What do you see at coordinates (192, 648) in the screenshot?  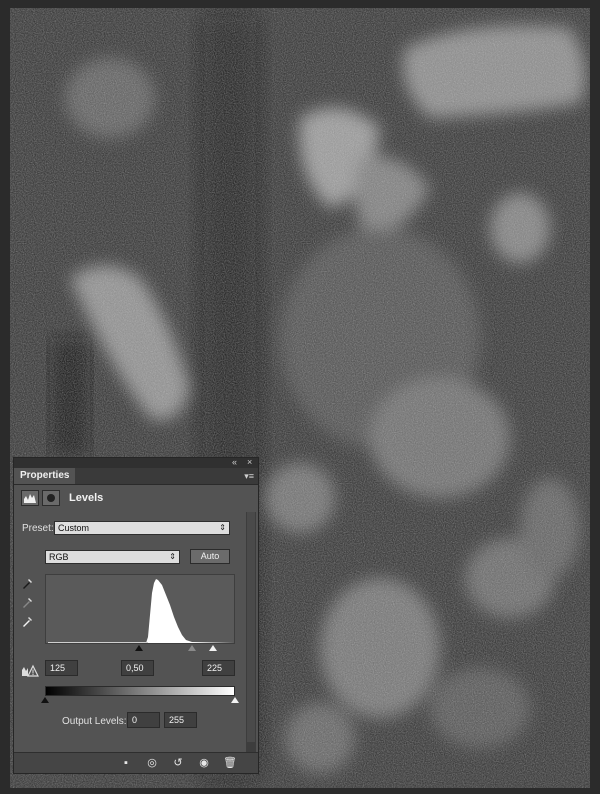 I see `input-gamma-slider` at bounding box center [192, 648].